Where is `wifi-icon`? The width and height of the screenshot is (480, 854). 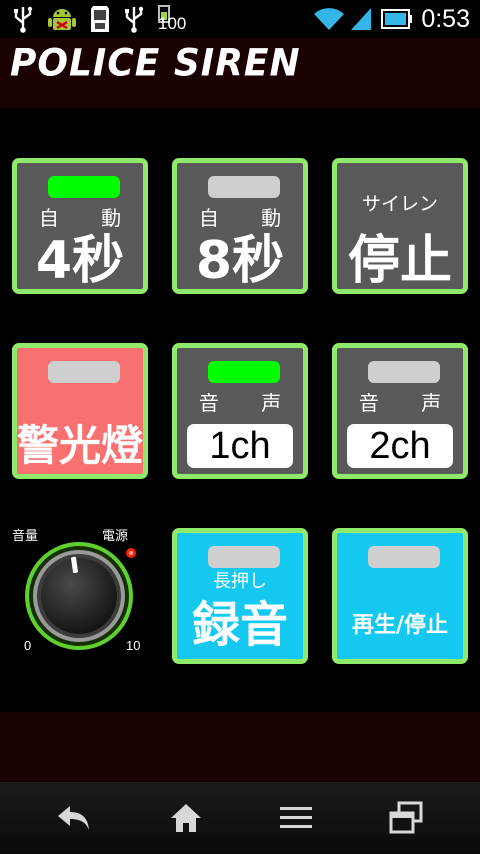
wifi-icon is located at coordinates (329, 19).